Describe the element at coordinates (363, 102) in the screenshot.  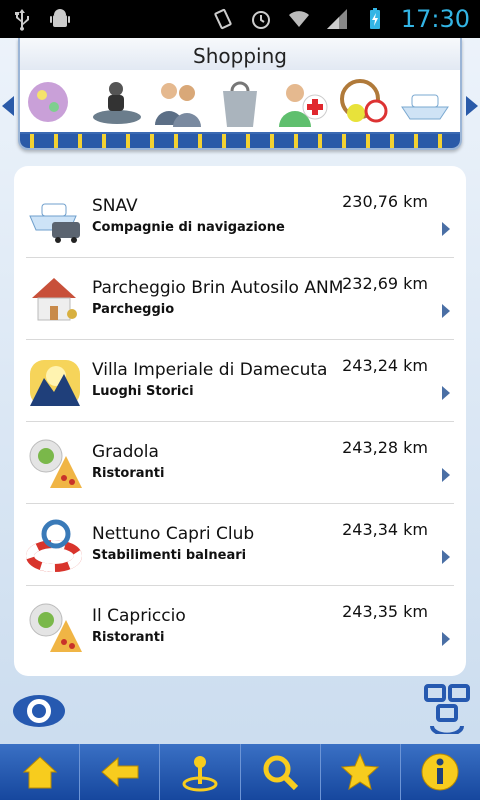
I see `sports-icon` at that location.